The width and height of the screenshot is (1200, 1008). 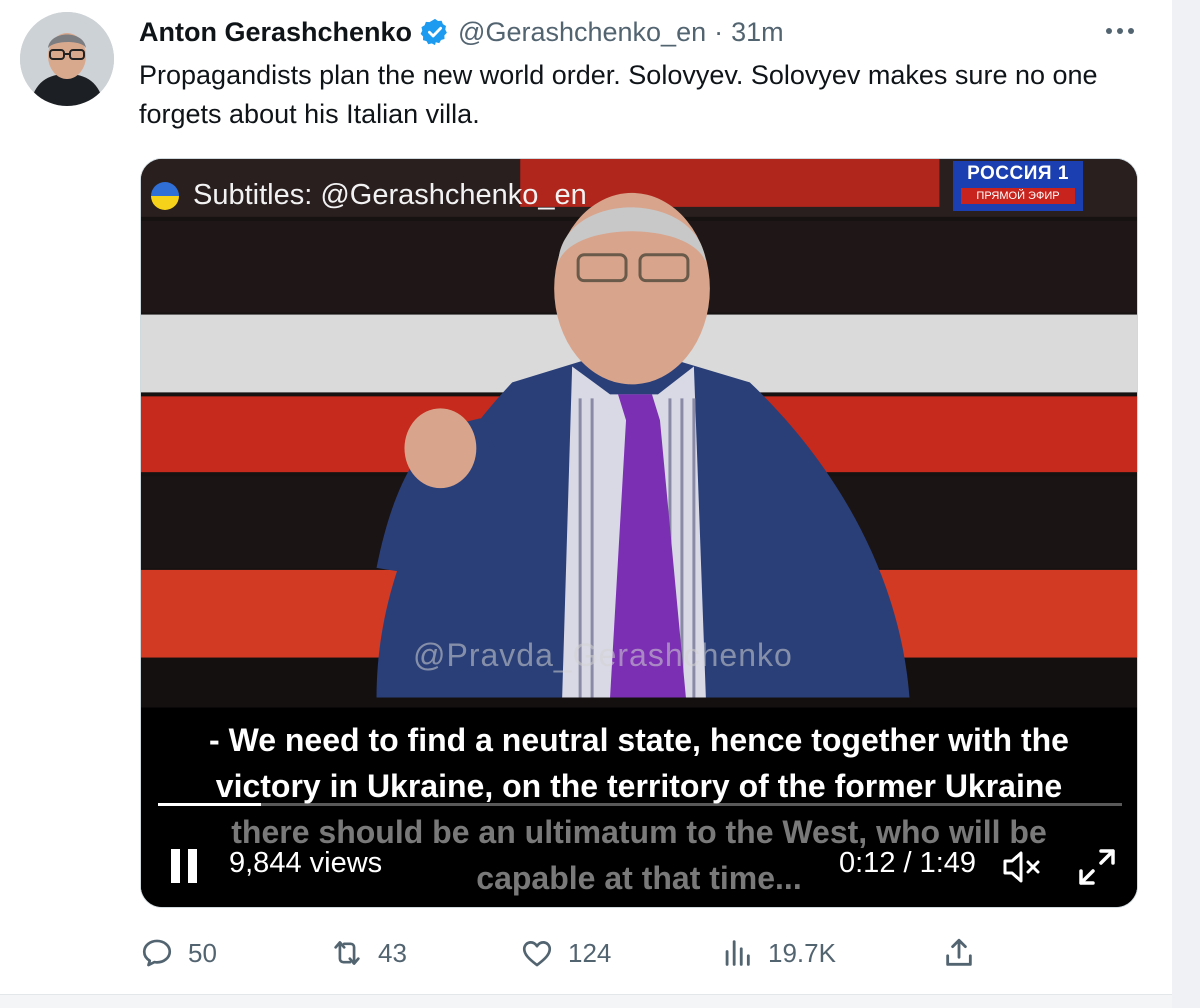 I want to click on video-view-count: 9,844 views, so click(x=306, y=863).